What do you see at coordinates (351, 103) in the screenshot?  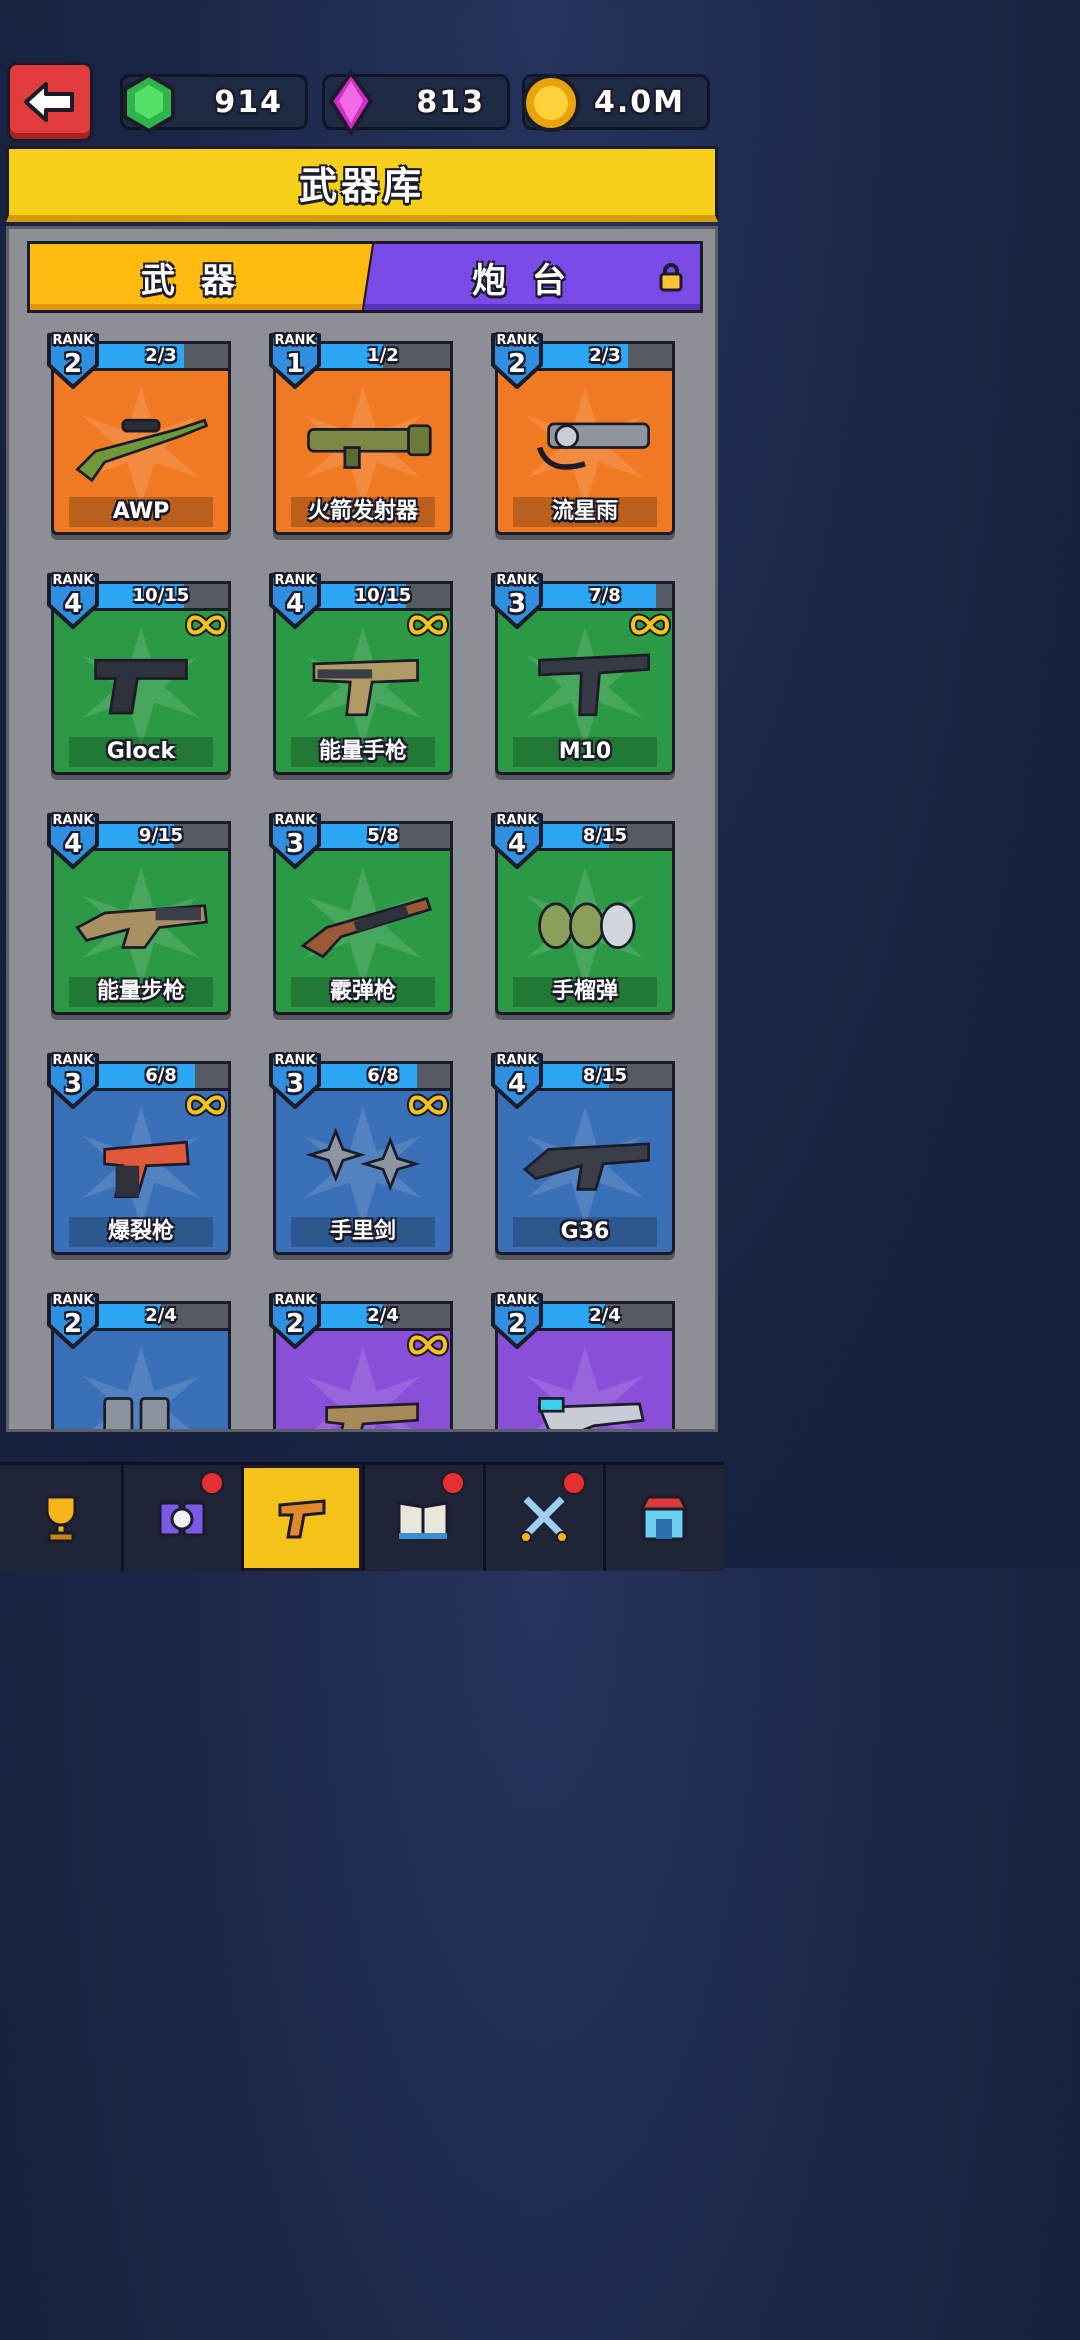 I see `pink-crystal-icon` at bounding box center [351, 103].